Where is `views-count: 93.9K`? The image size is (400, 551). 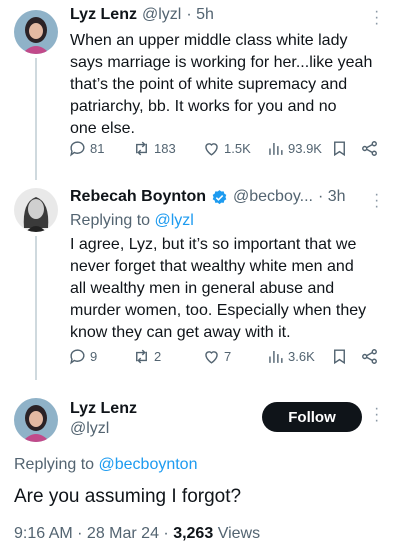
views-count: 93.9K is located at coordinates (305, 148).